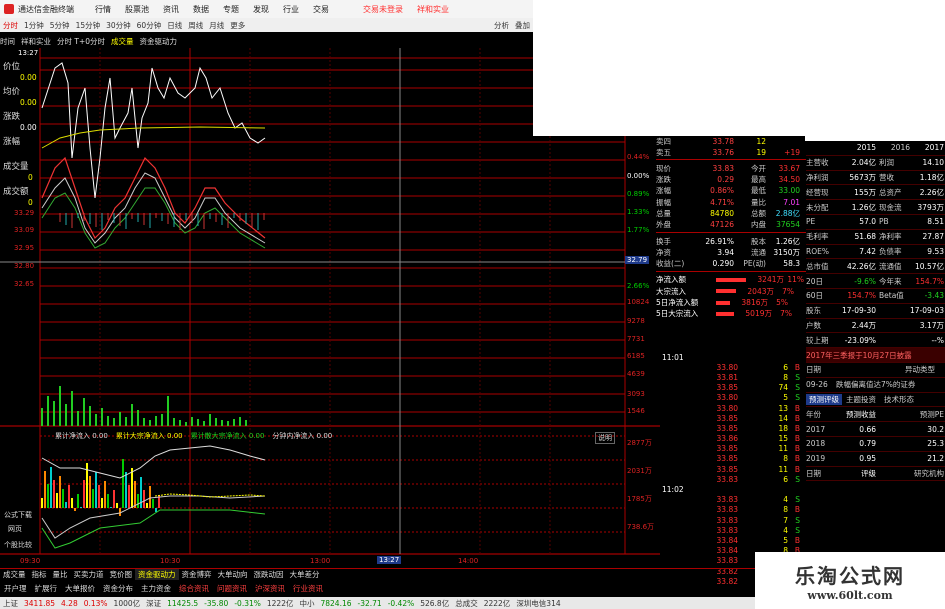 The width and height of the screenshot is (945, 609). I want to click on menu-topics: 专题, so click(231, 9).